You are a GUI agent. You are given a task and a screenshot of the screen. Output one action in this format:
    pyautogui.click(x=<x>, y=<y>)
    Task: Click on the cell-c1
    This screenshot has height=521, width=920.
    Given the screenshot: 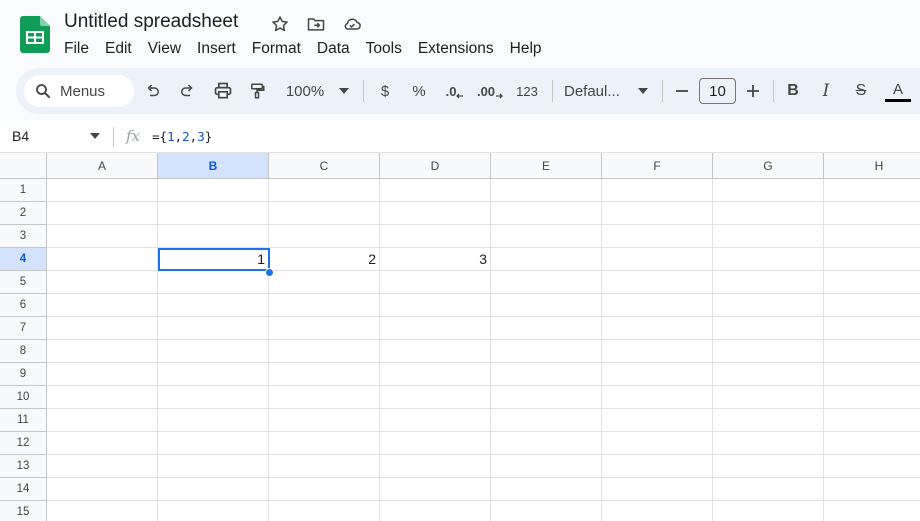 What is the action you would take?
    pyautogui.click(x=324, y=190)
    